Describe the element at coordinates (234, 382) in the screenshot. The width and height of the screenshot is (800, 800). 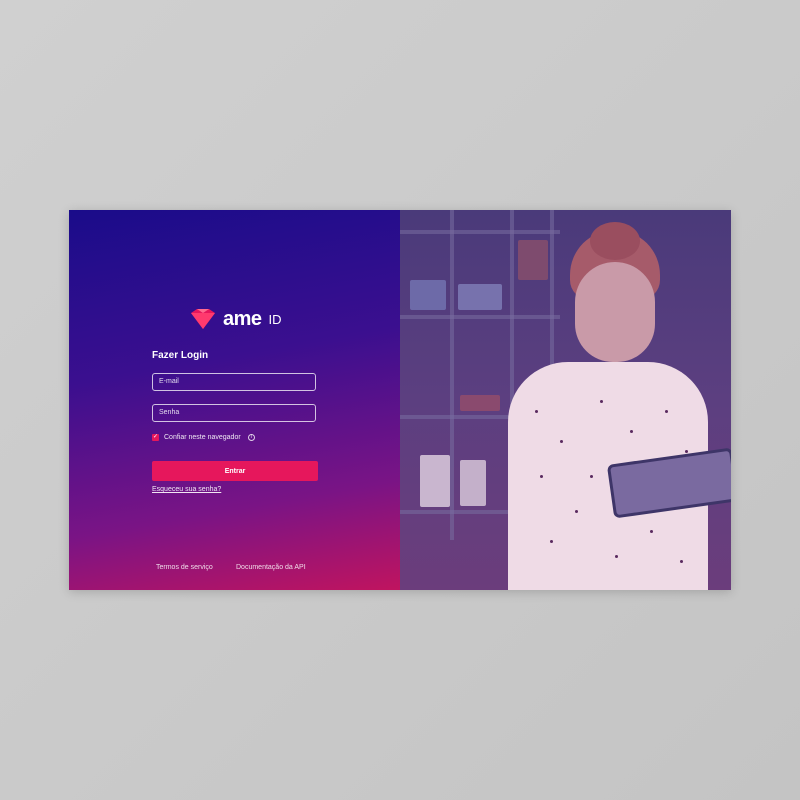
I see `email-field: E-mail` at that location.